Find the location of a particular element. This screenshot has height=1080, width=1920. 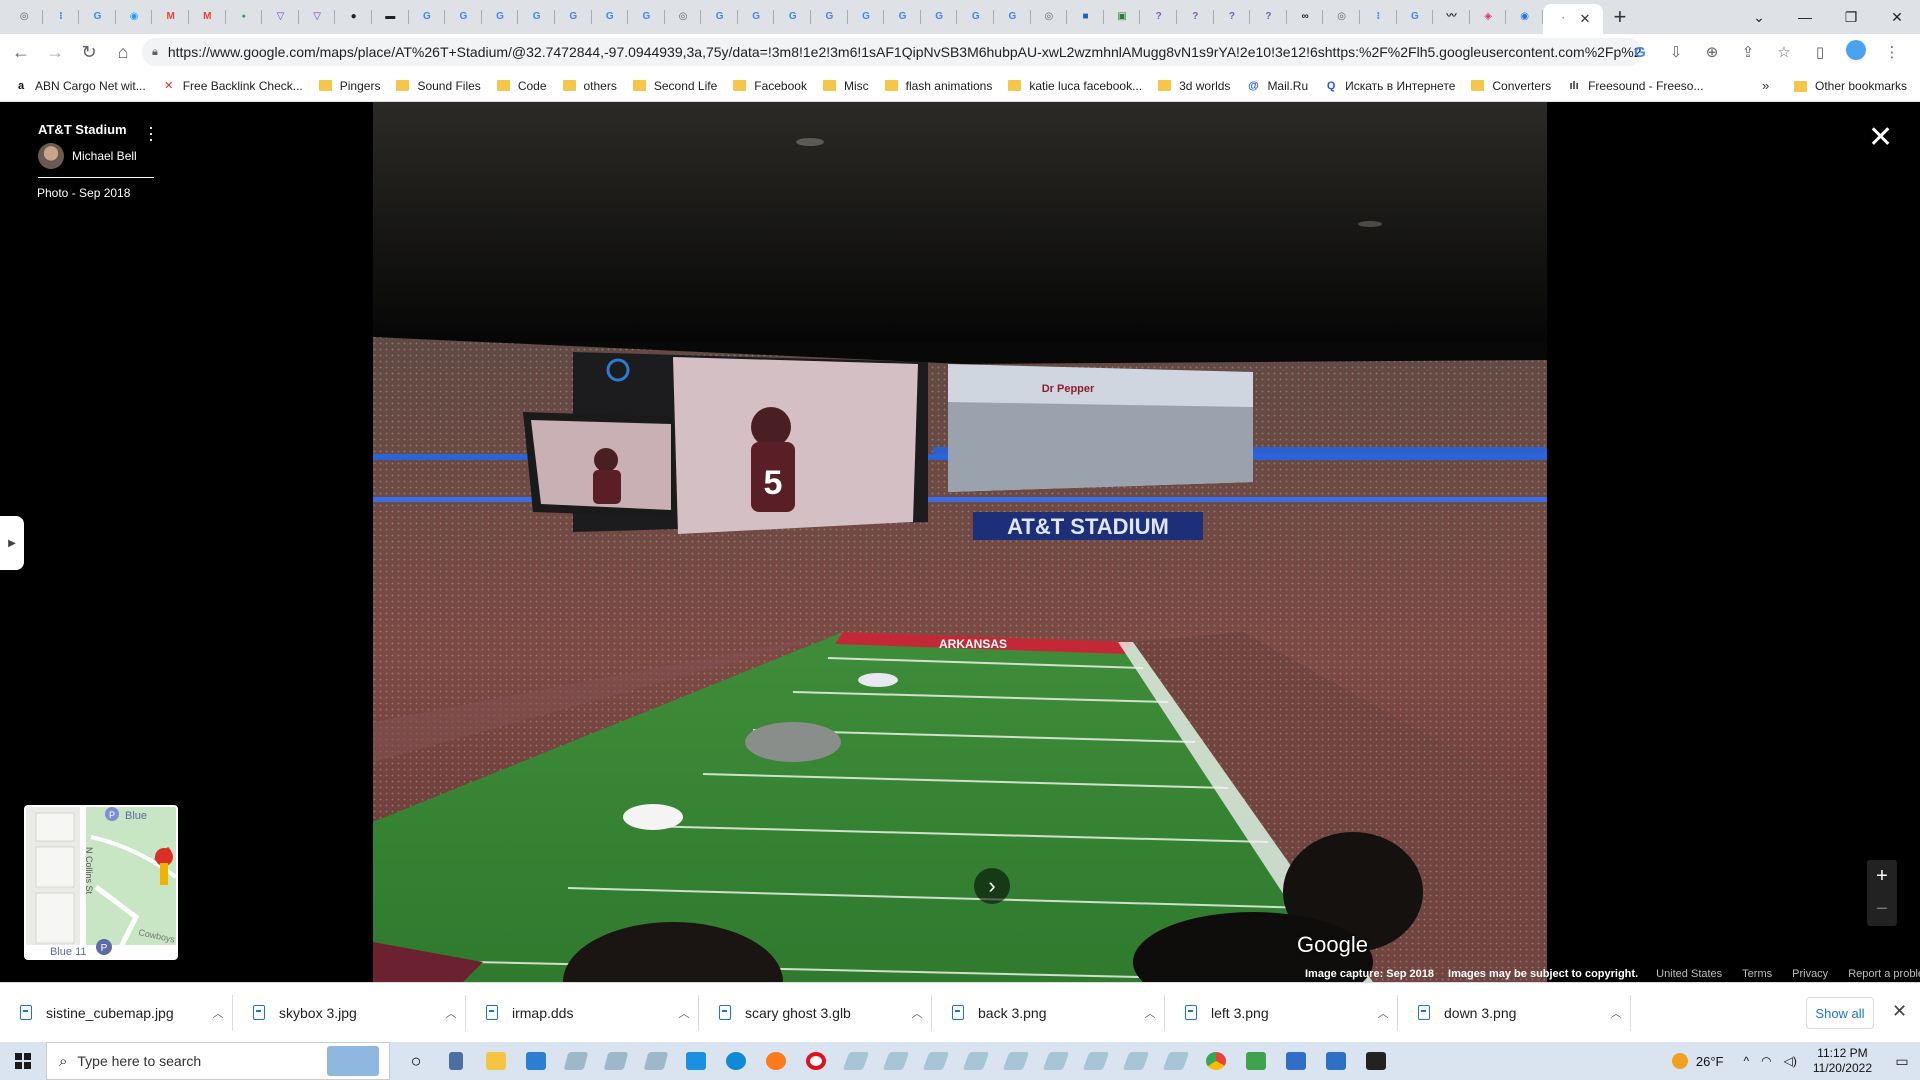

bookmark-item: Sound Files is located at coordinates (438, 86).